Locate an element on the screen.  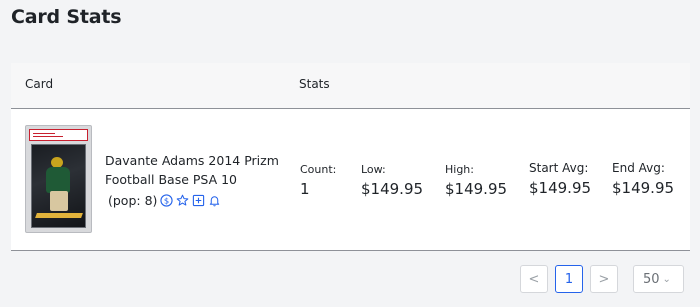
stat-end-avg: End Avg: $149.95 is located at coordinates (643, 179).